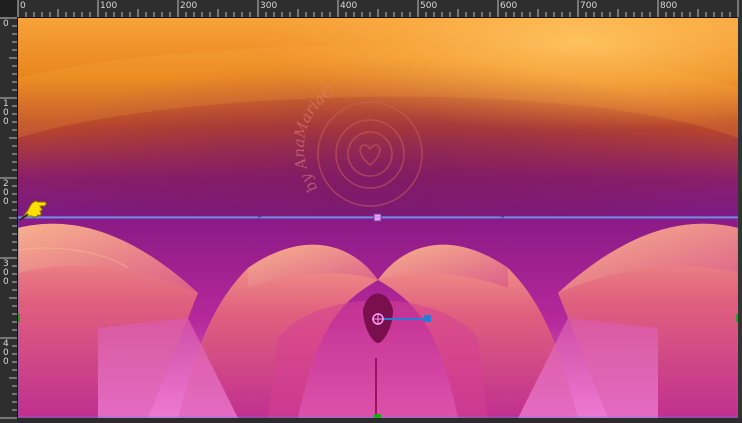  I want to click on canvas-frame-bottom, so click(379, 420).